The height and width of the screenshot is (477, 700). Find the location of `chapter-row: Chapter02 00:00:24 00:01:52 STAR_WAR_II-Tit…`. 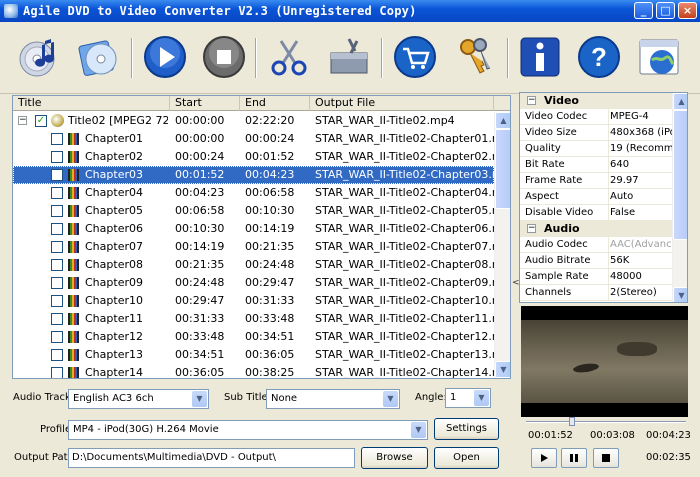

chapter-row: Chapter02 00:00:24 00:01:52 STAR_WAR_II-Tit… is located at coordinates (261, 157).